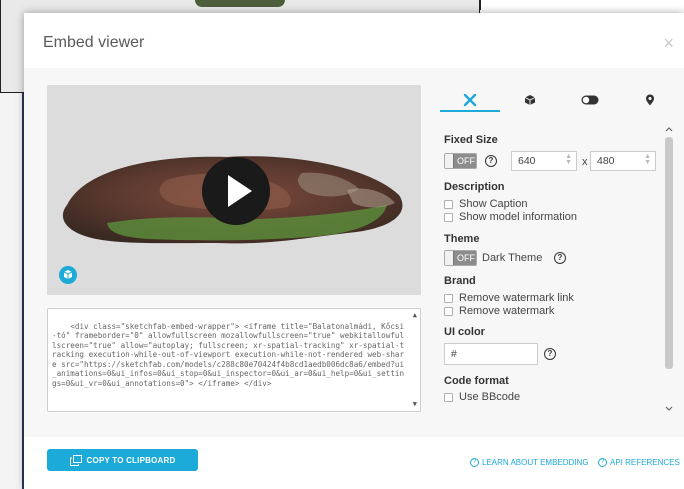  I want to click on scrollbar-thumb, so click(669, 253).